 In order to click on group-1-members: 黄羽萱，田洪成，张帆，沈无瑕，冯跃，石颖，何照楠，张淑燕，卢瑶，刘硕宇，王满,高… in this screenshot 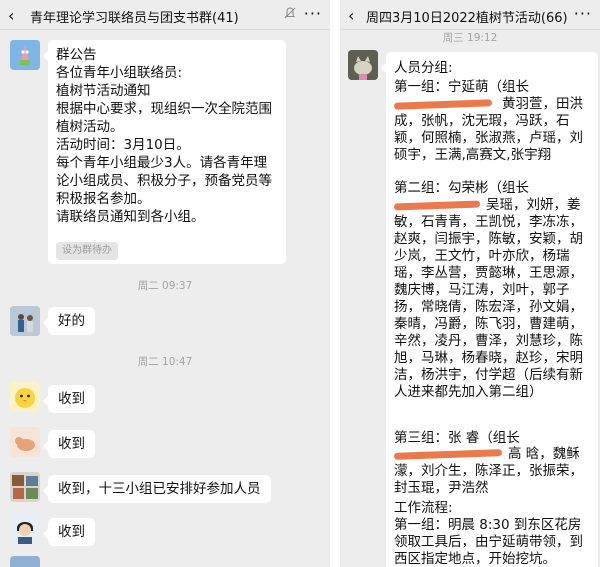, I will do `click(488, 129)`.